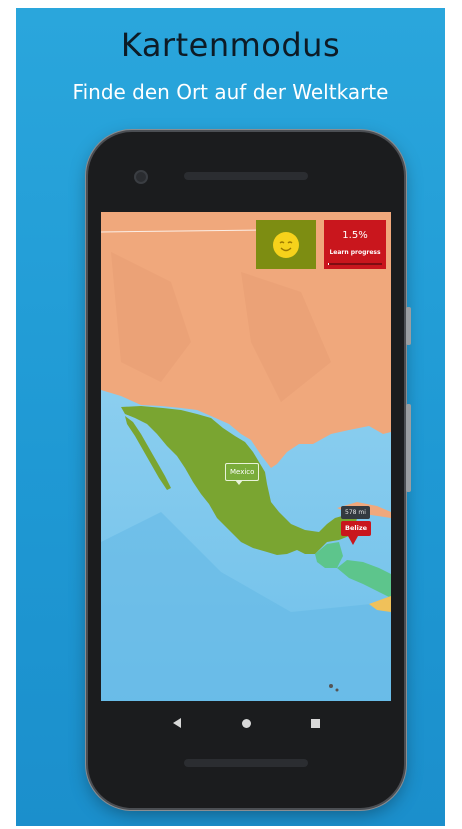  Describe the element at coordinates (246, 763) in the screenshot. I see `bottom-speaker` at that location.